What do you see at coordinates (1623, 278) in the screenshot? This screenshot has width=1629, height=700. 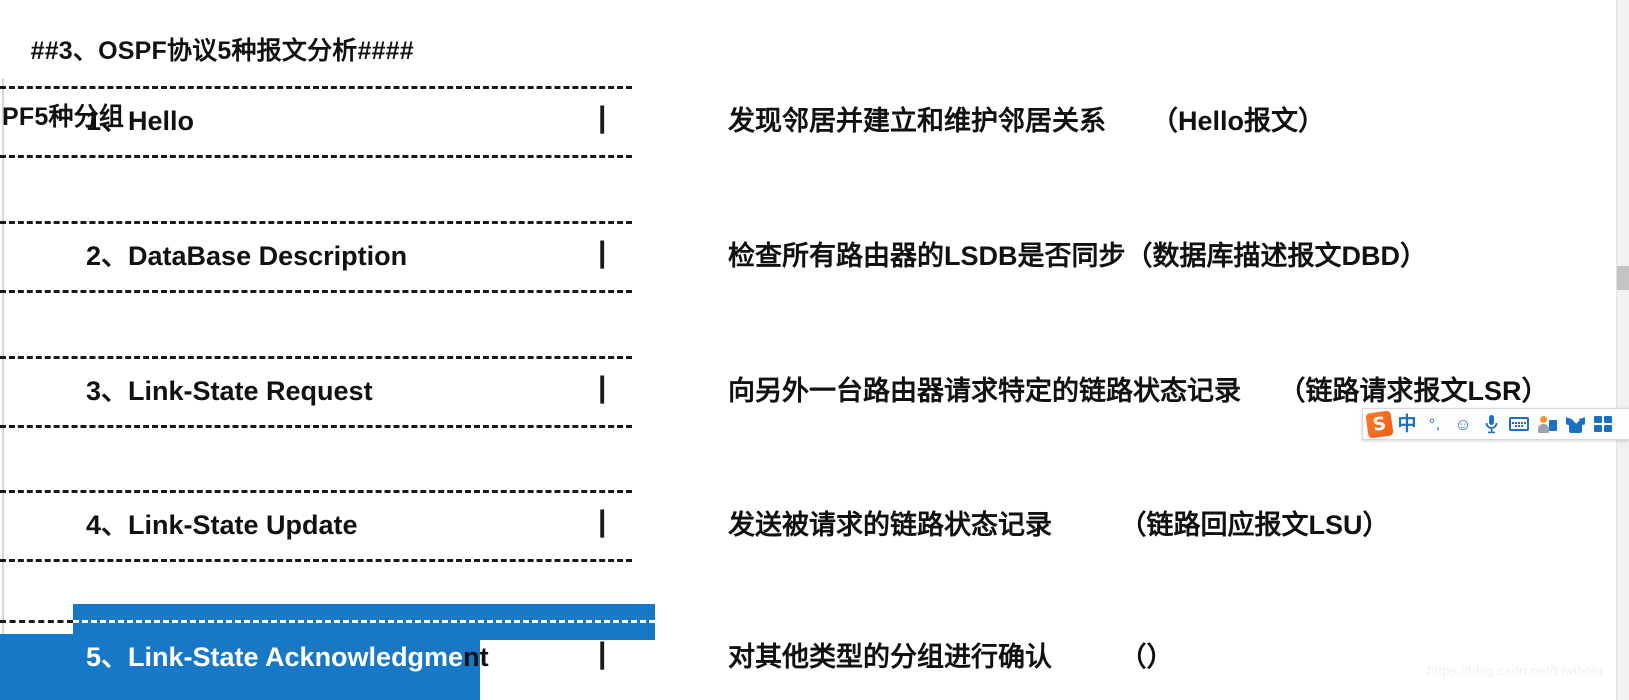 I see `vertical-scroll-thumb` at bounding box center [1623, 278].